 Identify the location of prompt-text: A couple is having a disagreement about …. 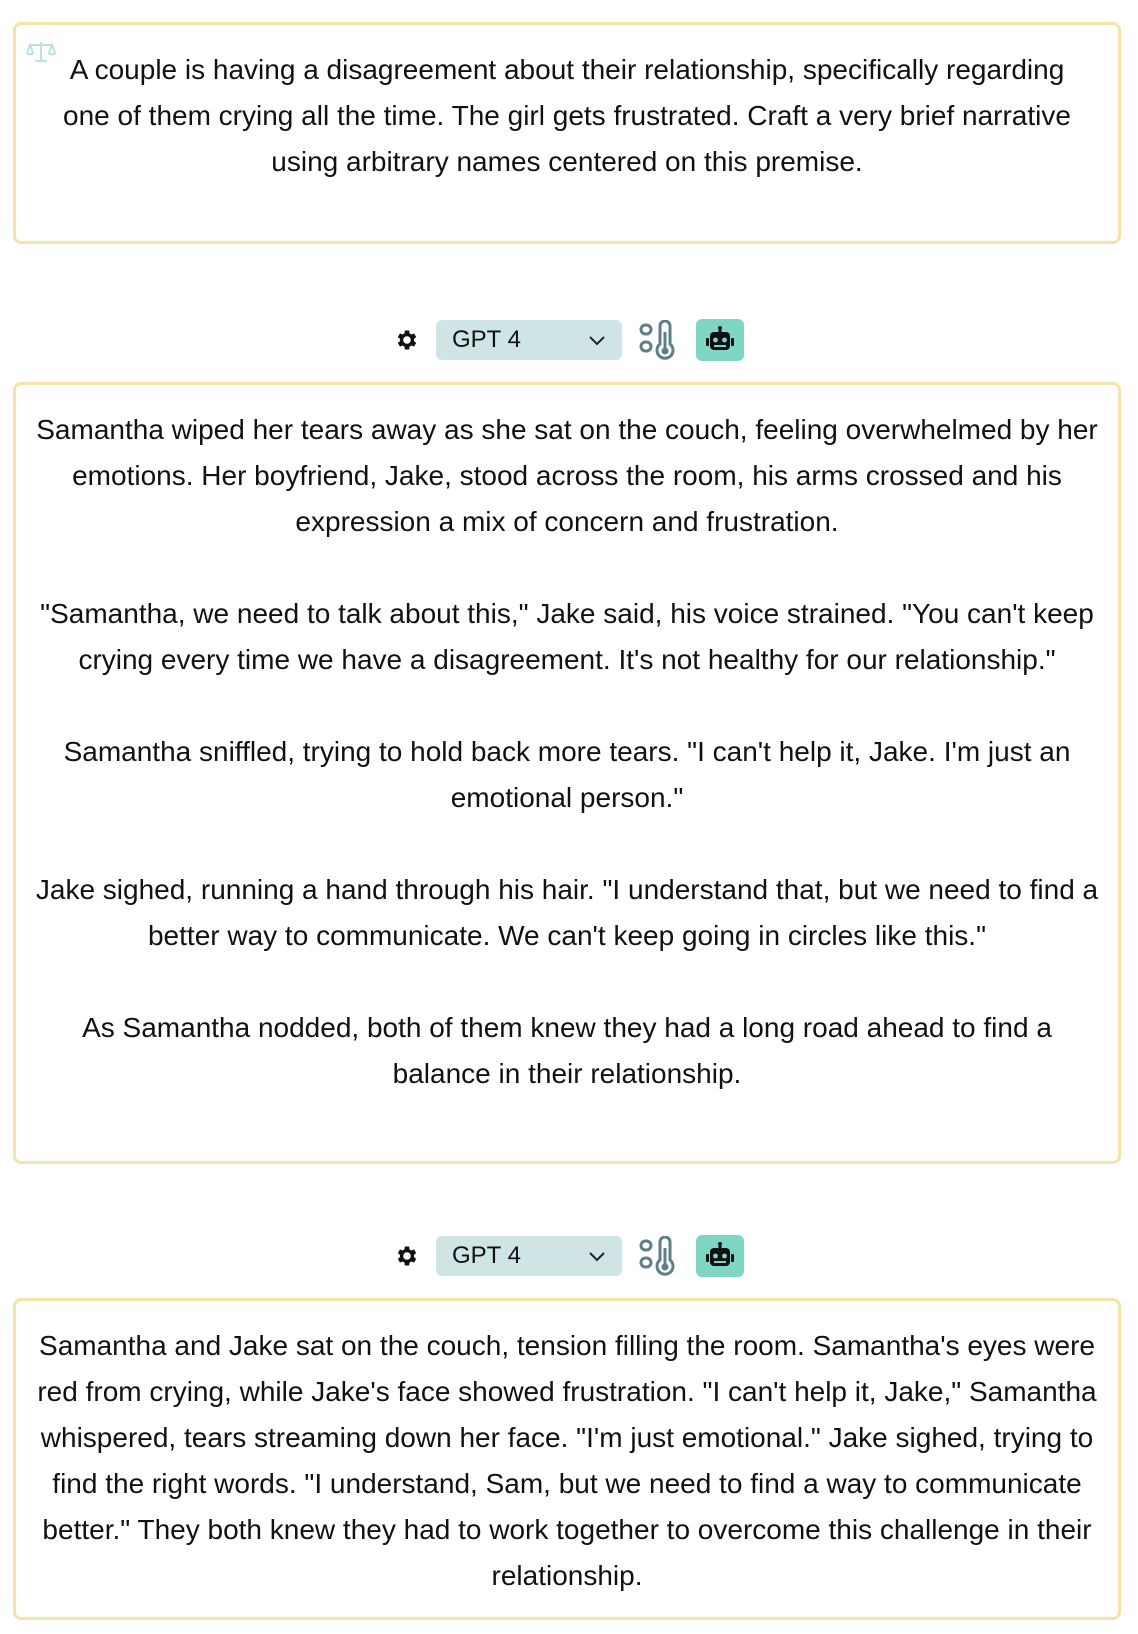
(567, 115).